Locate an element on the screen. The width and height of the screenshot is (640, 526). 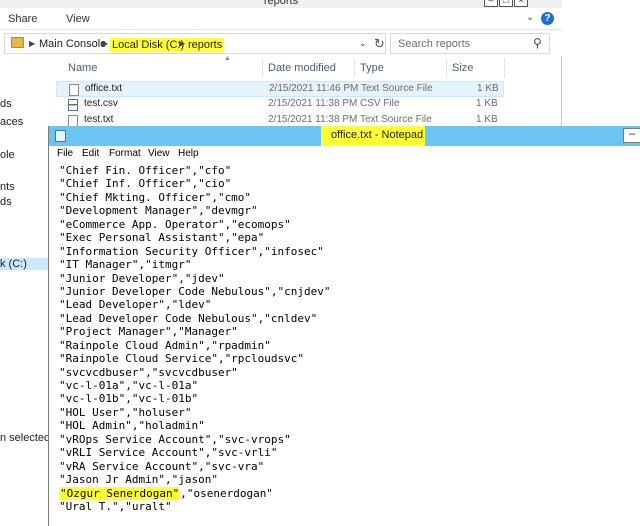
text-line: "HOL Admin","holadmin" is located at coordinates (132, 426).